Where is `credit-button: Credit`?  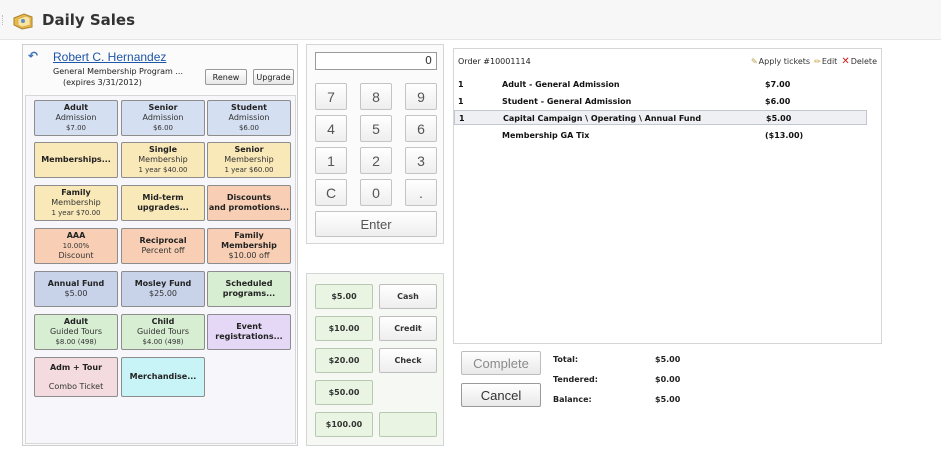
credit-button: Credit is located at coordinates (408, 328).